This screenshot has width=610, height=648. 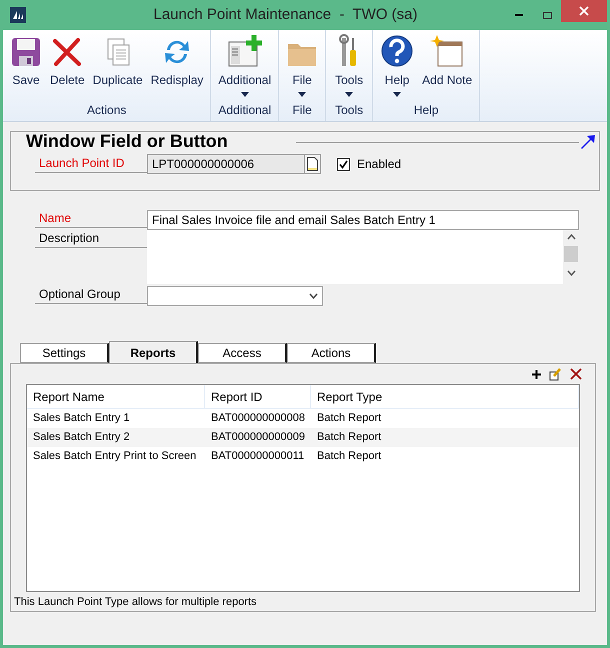 What do you see at coordinates (258, 396) in the screenshot?
I see `column-header: Report ID` at bounding box center [258, 396].